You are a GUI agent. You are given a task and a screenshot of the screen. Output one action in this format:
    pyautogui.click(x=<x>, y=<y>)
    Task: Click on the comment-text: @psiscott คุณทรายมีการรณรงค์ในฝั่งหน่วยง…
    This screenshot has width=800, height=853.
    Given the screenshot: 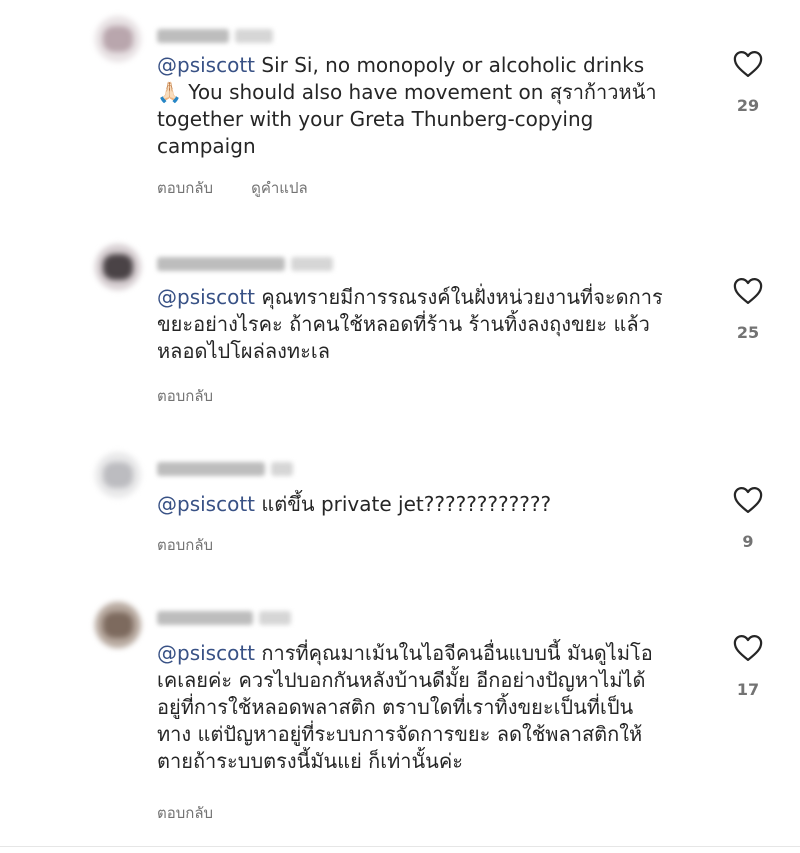 What is the action you would take?
    pyautogui.click(x=410, y=324)
    